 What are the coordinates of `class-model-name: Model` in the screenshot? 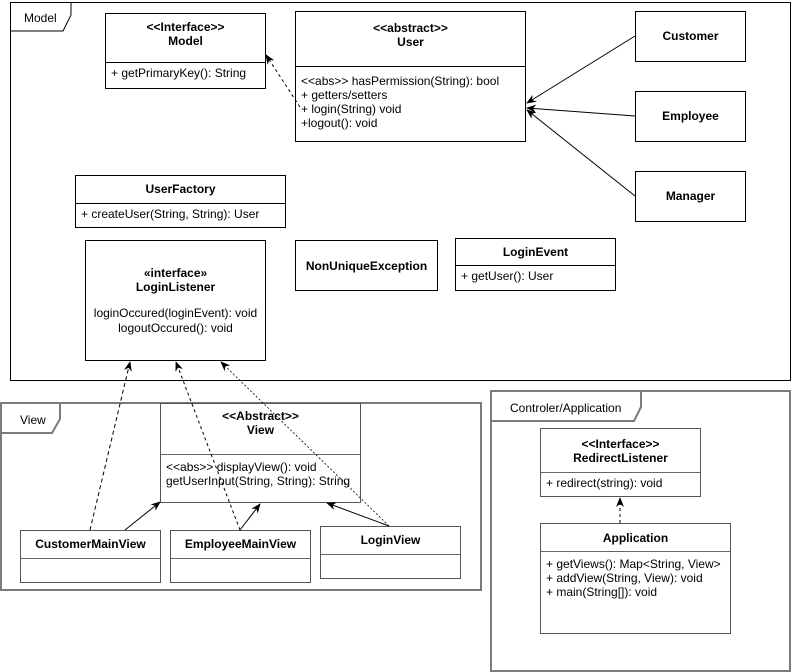 It's located at (185, 41).